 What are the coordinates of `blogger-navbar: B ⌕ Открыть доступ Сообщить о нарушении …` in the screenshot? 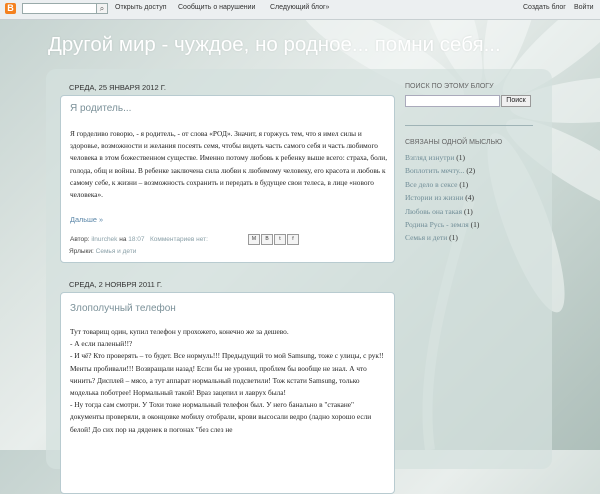 It's located at (300, 10).